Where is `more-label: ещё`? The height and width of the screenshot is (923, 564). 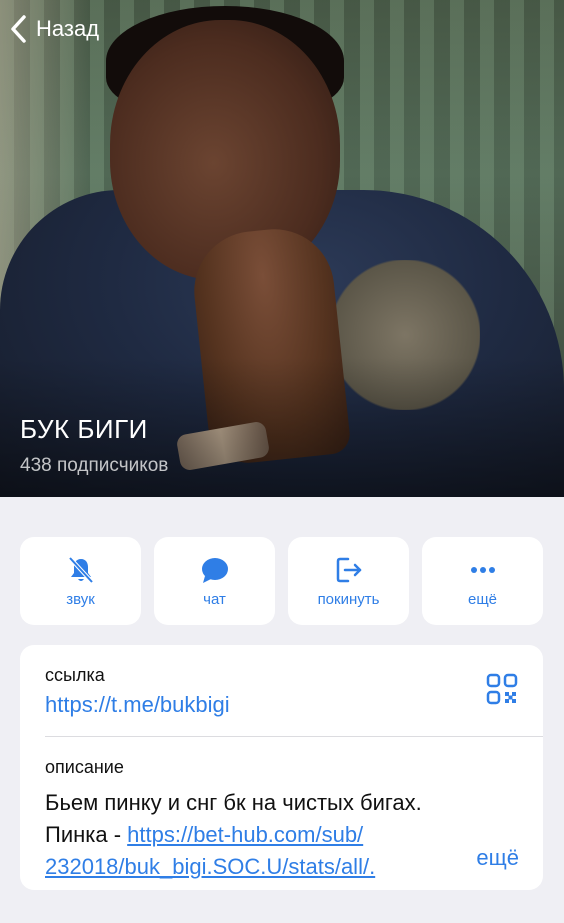
more-label: ещё is located at coordinates (482, 599).